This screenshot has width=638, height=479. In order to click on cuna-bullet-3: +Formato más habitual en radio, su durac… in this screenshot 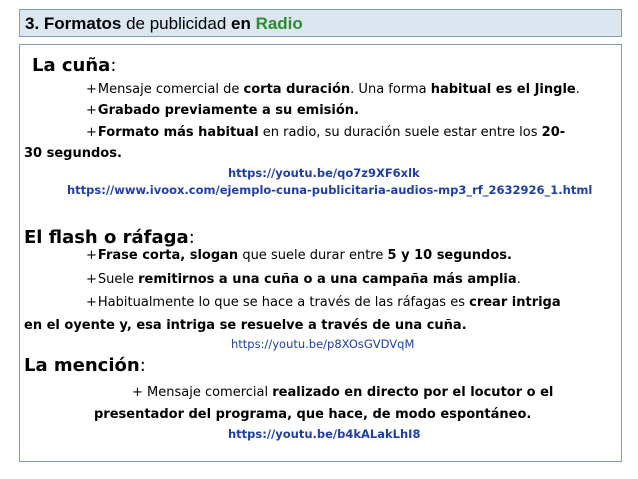, I will do `click(325, 132)`.